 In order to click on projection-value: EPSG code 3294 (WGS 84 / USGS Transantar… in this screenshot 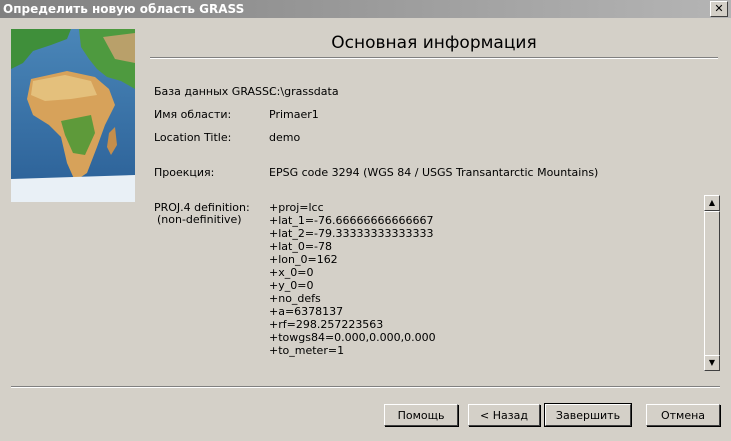, I will do `click(434, 172)`.